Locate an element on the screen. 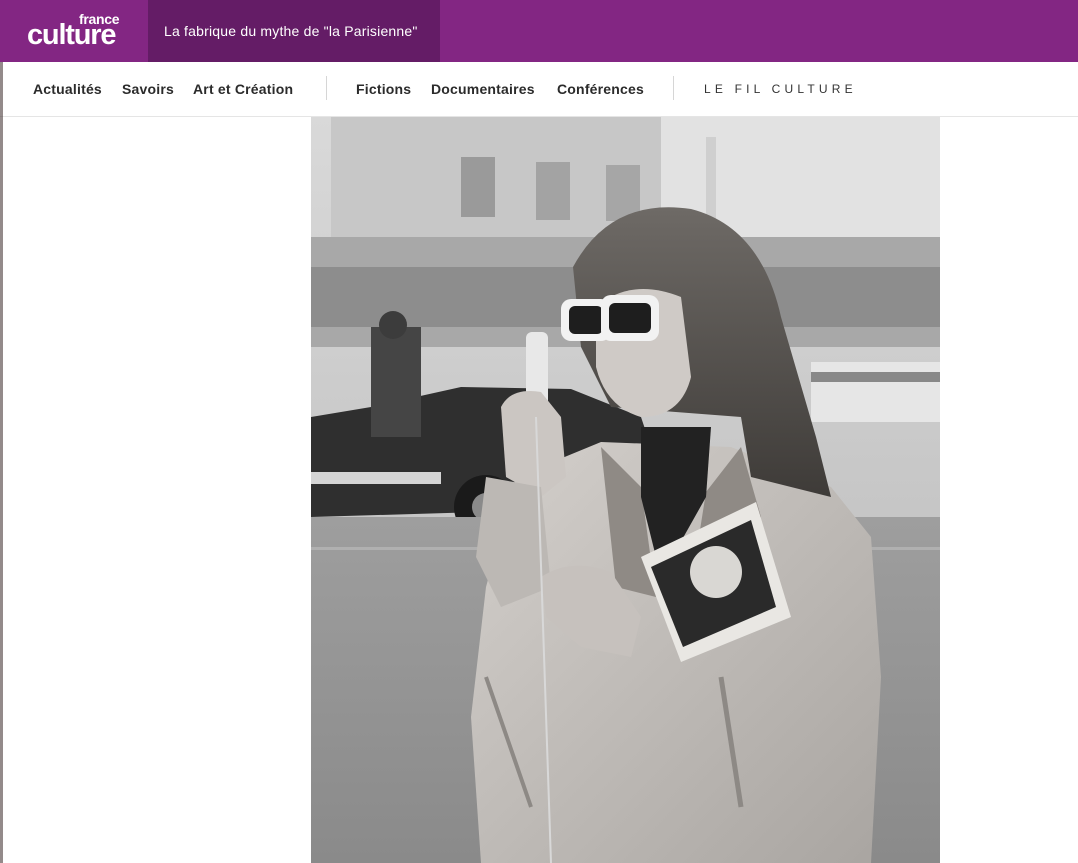  episode-title: La fabrique du mythe de "la Parisienne" is located at coordinates (291, 31).